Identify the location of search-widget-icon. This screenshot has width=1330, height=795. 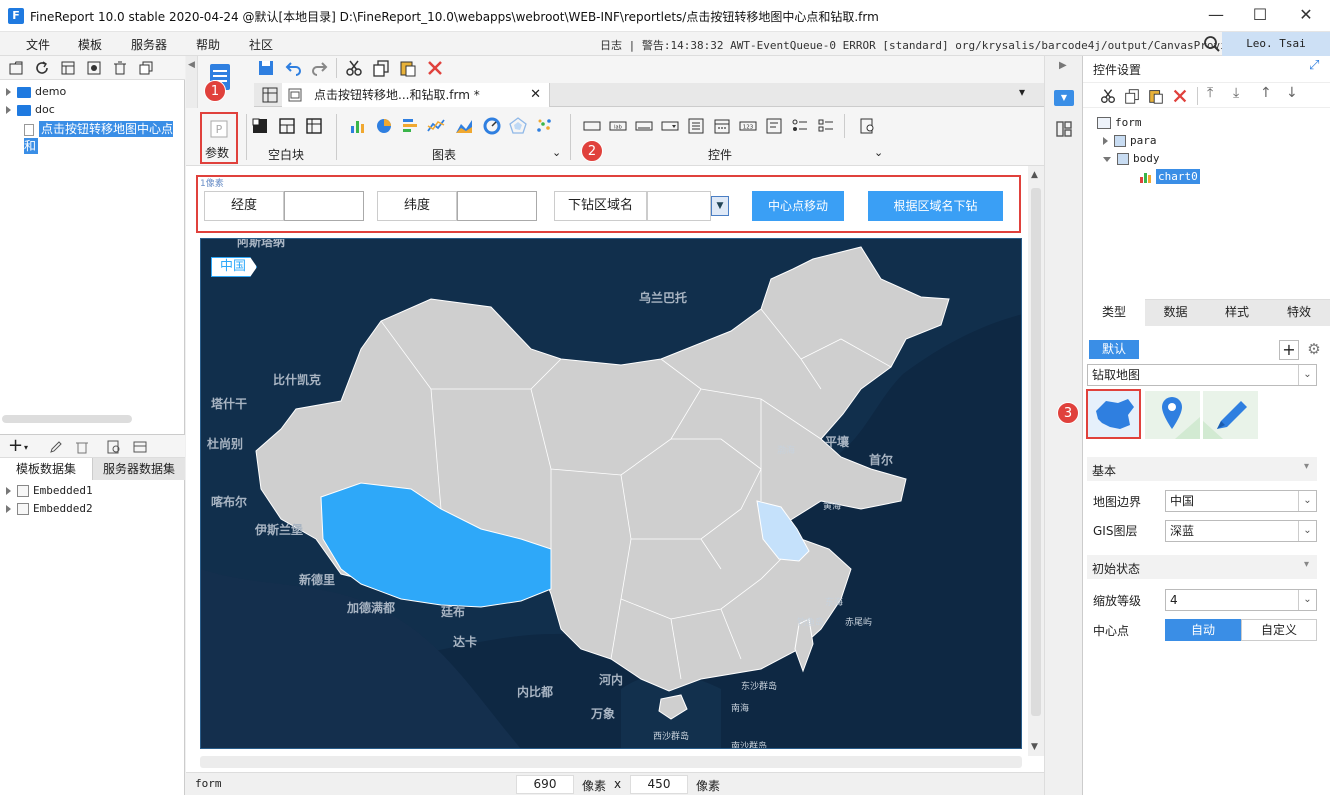
(868, 126).